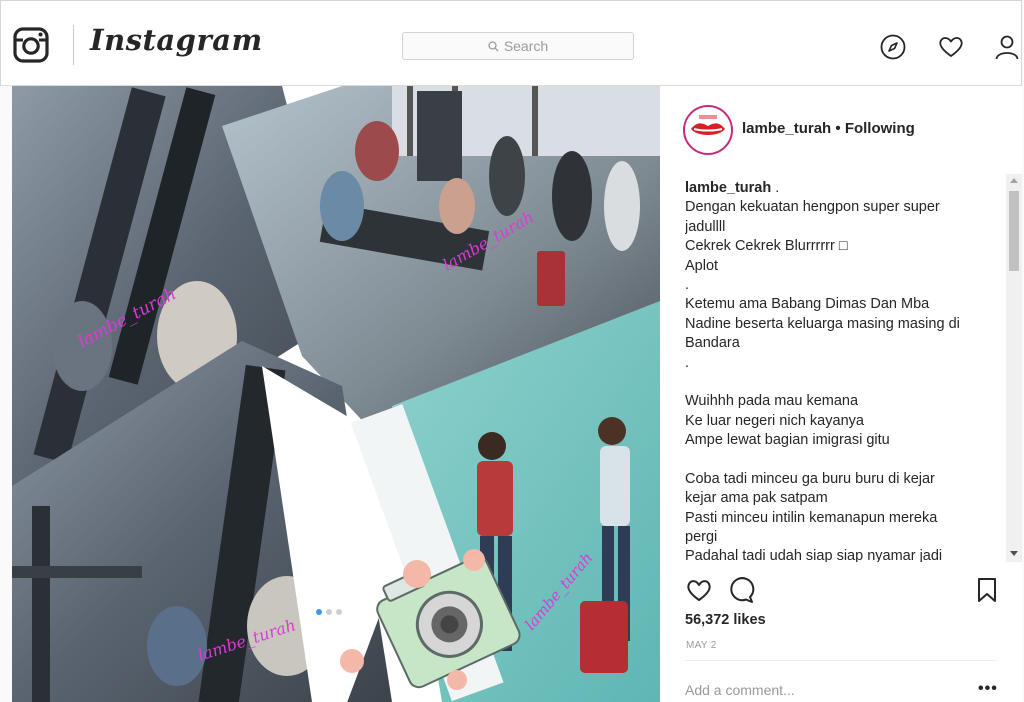 The image size is (1024, 702). Describe the element at coordinates (814, 555) in the screenshot. I see `caption-line: Padahal tadi udah siap siap nyamar jadi` at that location.